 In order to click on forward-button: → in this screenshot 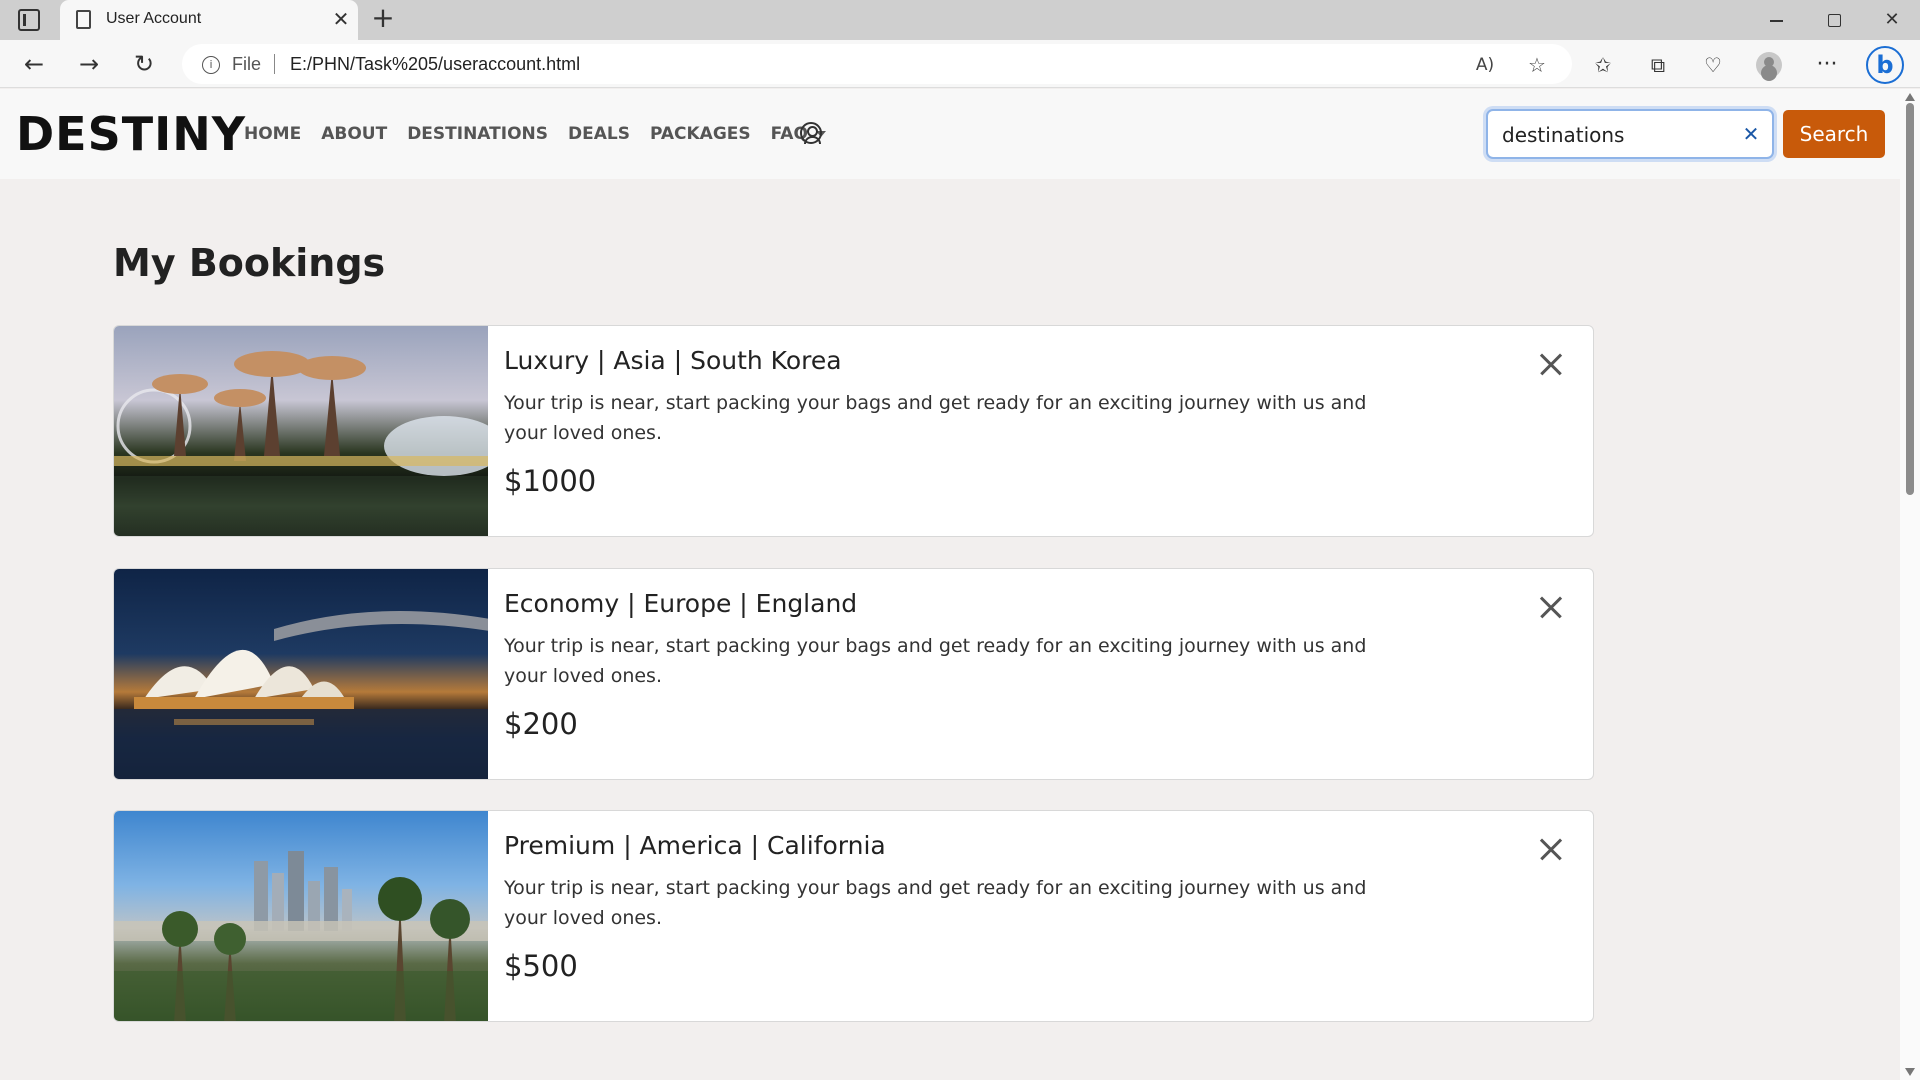, I will do `click(89, 64)`.